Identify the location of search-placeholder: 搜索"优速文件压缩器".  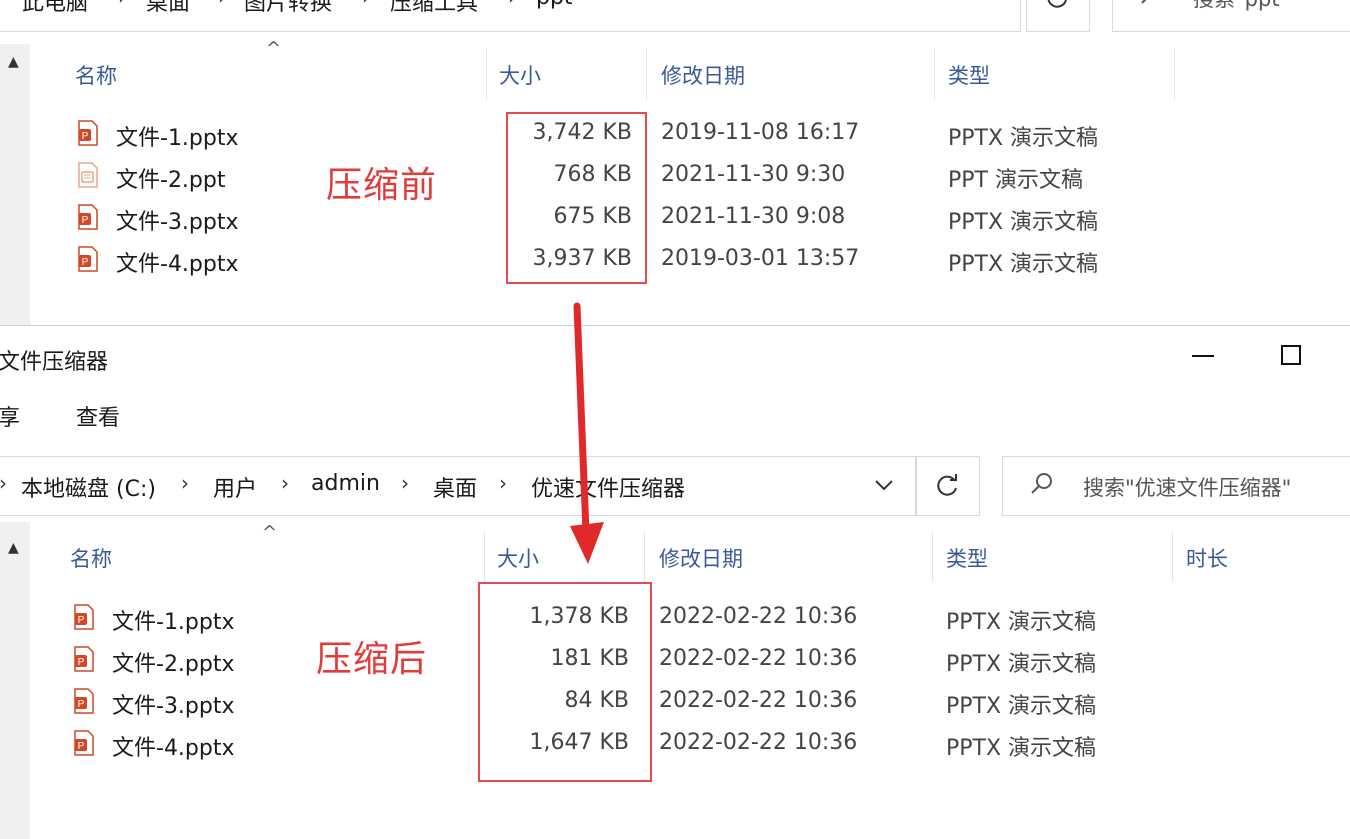
(1187, 488).